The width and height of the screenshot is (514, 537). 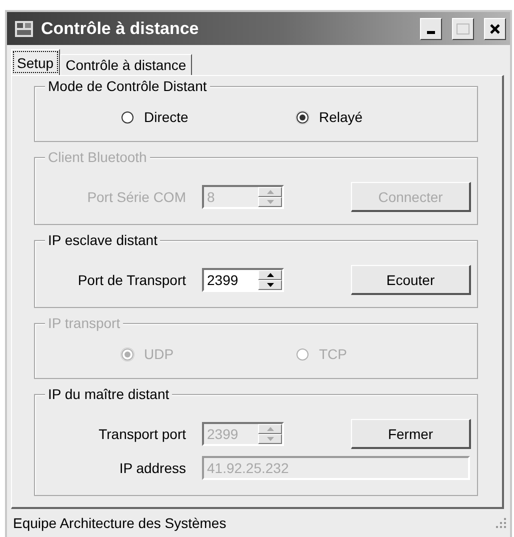 I want to click on group-title: IP transport, so click(x=84, y=323).